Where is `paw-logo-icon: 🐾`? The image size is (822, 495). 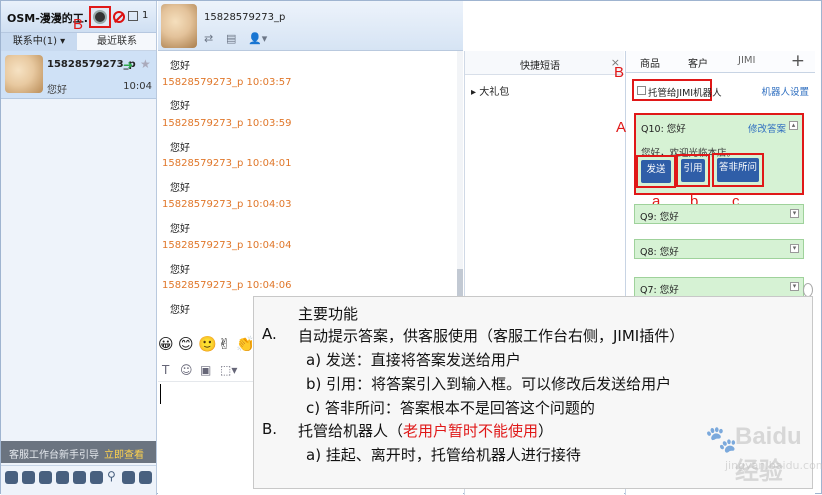
paw-logo-icon: 🐾 is located at coordinates (721, 440).